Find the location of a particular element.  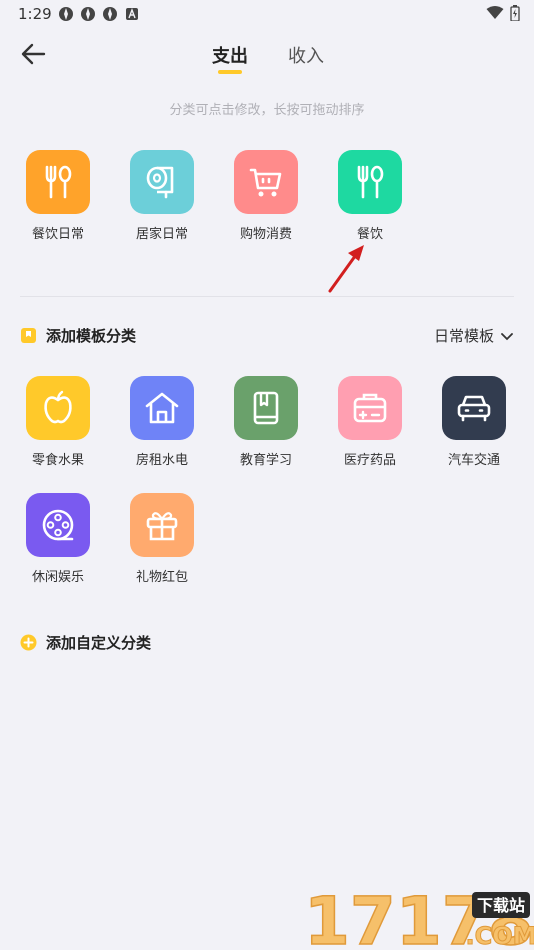

watermark-badge: 下载站 is located at coordinates (501, 905).